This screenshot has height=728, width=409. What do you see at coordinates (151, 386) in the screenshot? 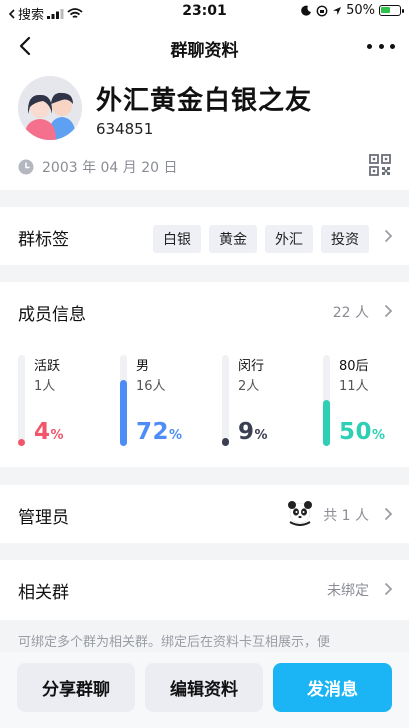
I see `stat-count: 16人` at bounding box center [151, 386].